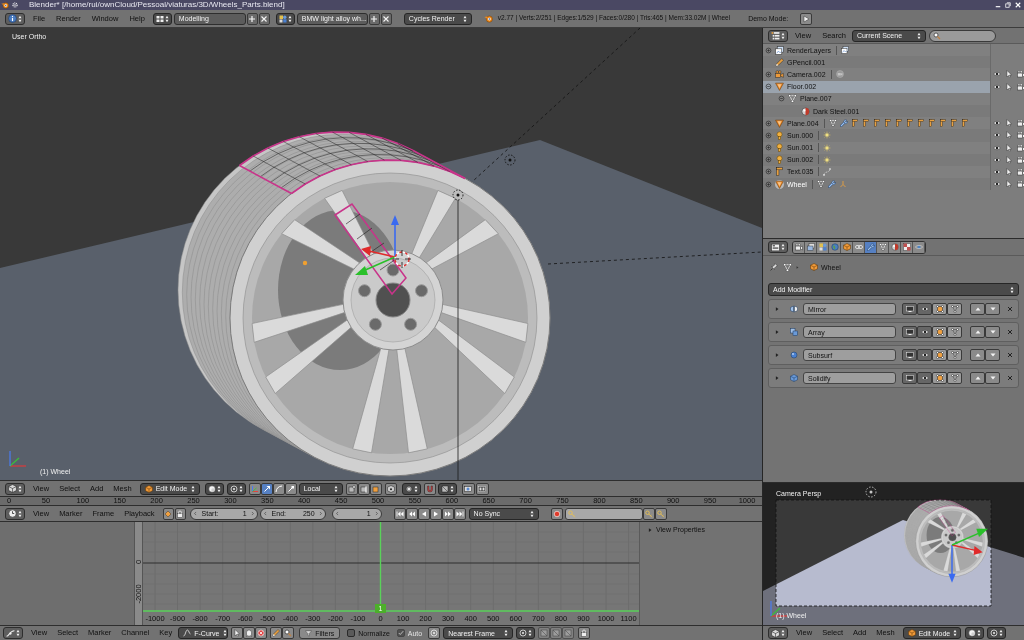  What do you see at coordinates (276, 633) in the screenshot?
I see `pencil-toggle` at bounding box center [276, 633].